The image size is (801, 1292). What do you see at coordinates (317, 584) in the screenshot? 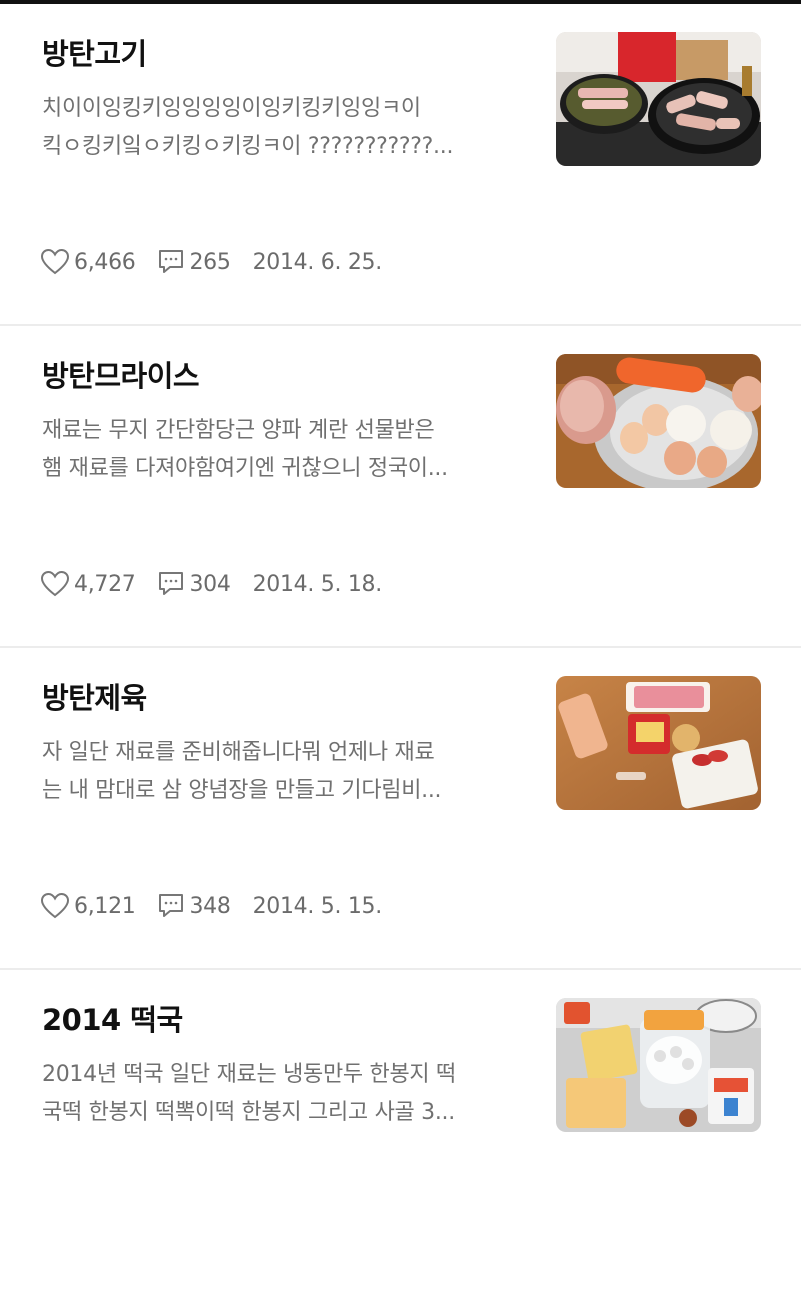
I see `post-date: 2014. 5. 18.` at bounding box center [317, 584].